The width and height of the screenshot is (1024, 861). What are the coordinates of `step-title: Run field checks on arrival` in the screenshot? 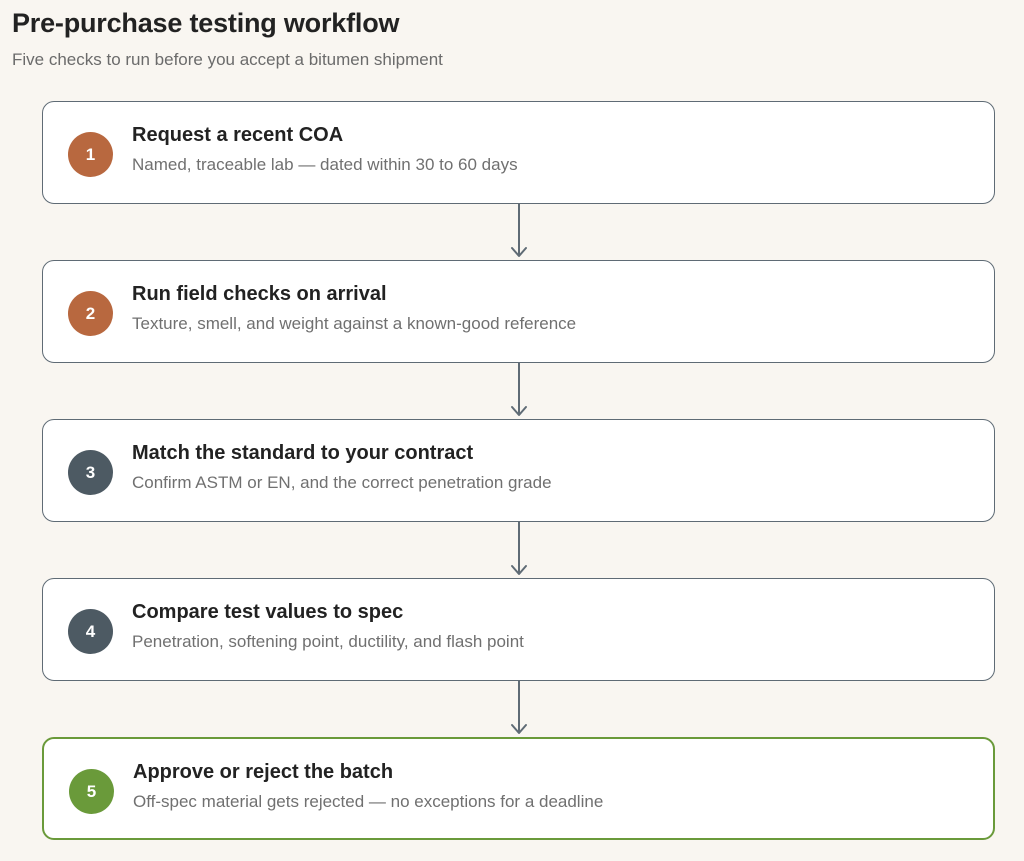 It's located at (259, 294).